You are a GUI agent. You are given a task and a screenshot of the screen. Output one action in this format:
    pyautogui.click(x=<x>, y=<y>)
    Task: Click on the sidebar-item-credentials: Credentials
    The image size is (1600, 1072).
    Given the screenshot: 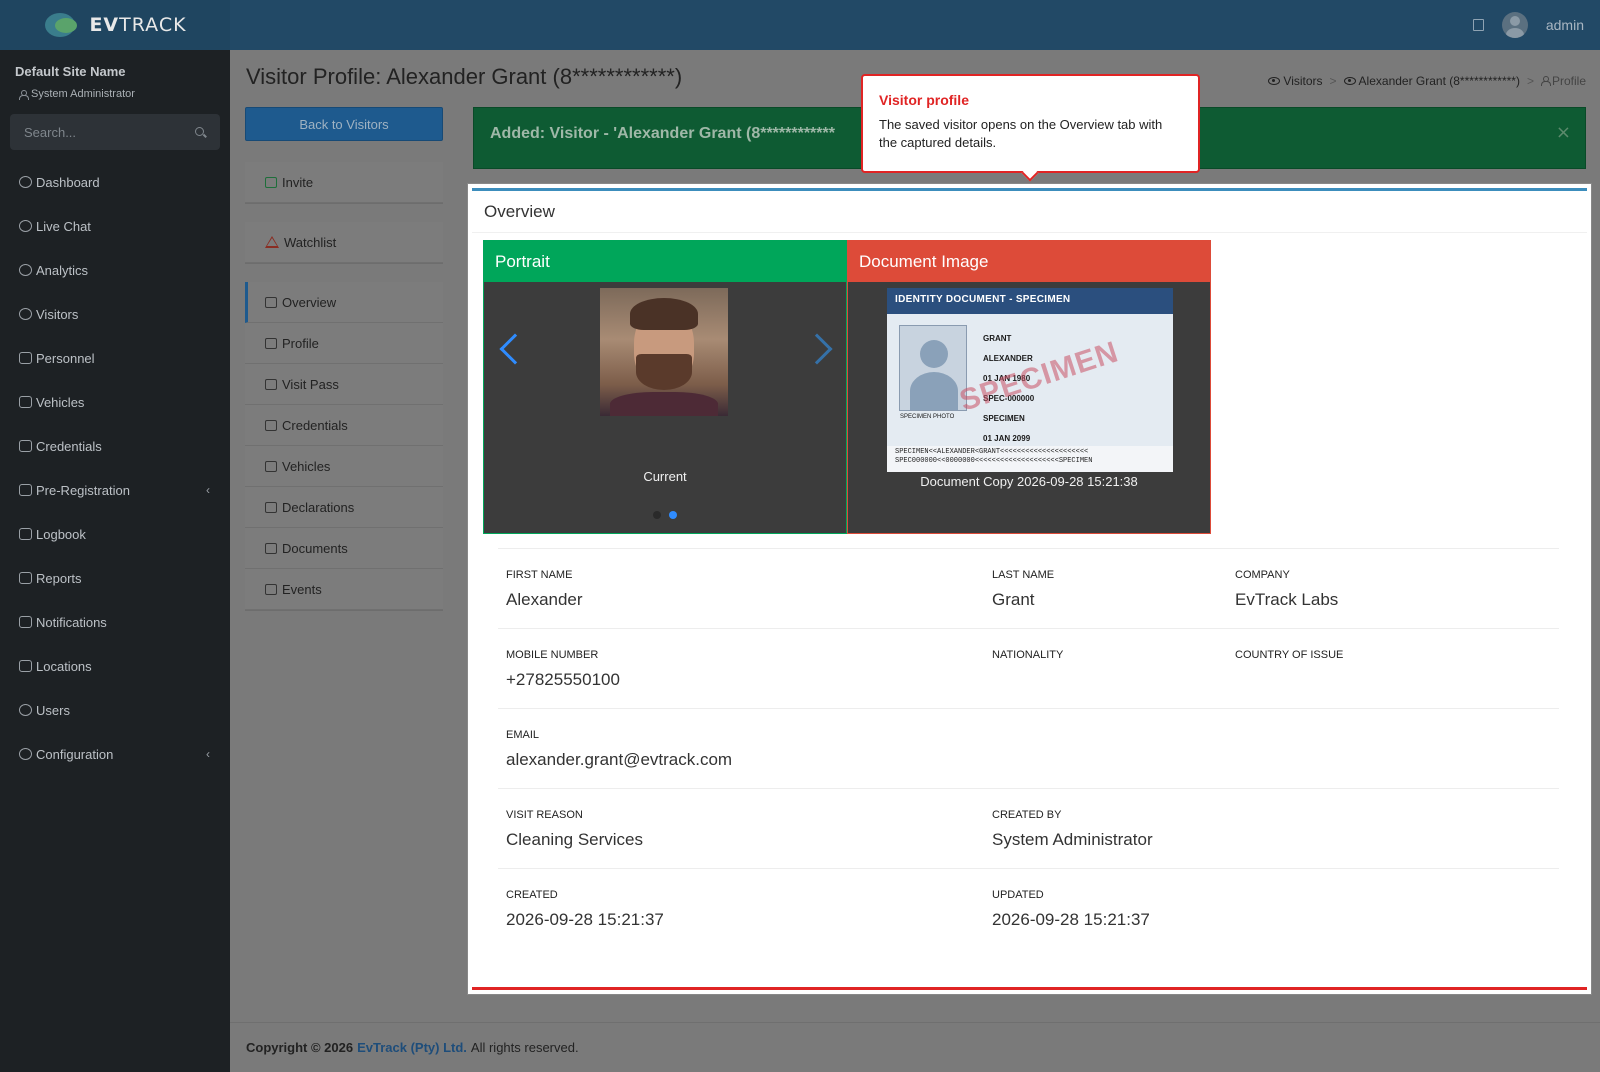 What is the action you would take?
    pyautogui.click(x=115, y=446)
    